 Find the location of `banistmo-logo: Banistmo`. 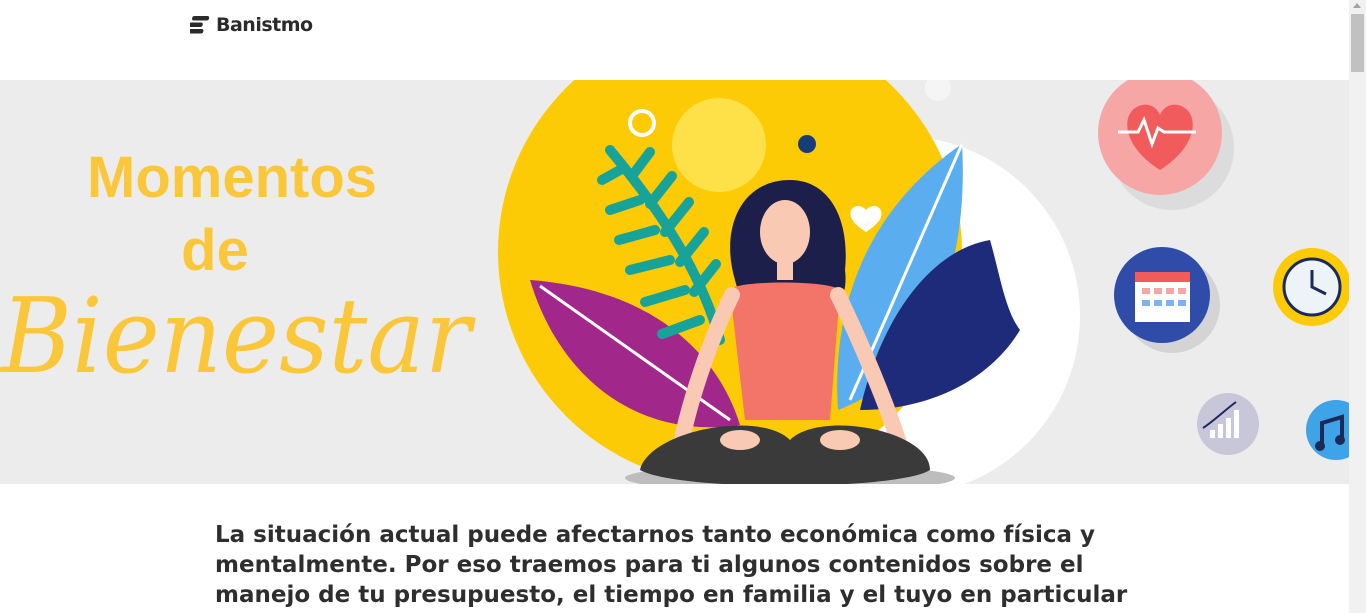

banistmo-logo: Banistmo is located at coordinates (251, 25).